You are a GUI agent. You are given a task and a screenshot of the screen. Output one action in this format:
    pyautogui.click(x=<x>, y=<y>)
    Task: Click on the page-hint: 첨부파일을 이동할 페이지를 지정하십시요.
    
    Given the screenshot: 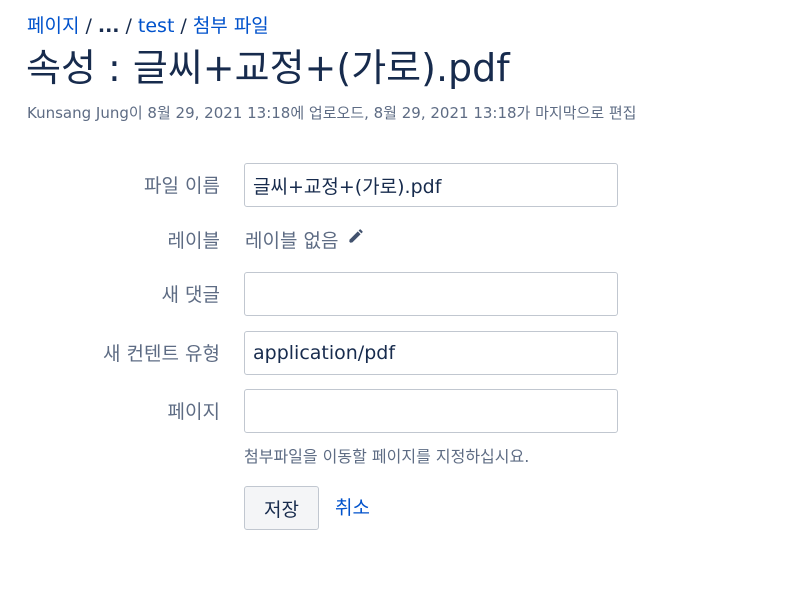 What is the action you would take?
    pyautogui.click(x=387, y=456)
    